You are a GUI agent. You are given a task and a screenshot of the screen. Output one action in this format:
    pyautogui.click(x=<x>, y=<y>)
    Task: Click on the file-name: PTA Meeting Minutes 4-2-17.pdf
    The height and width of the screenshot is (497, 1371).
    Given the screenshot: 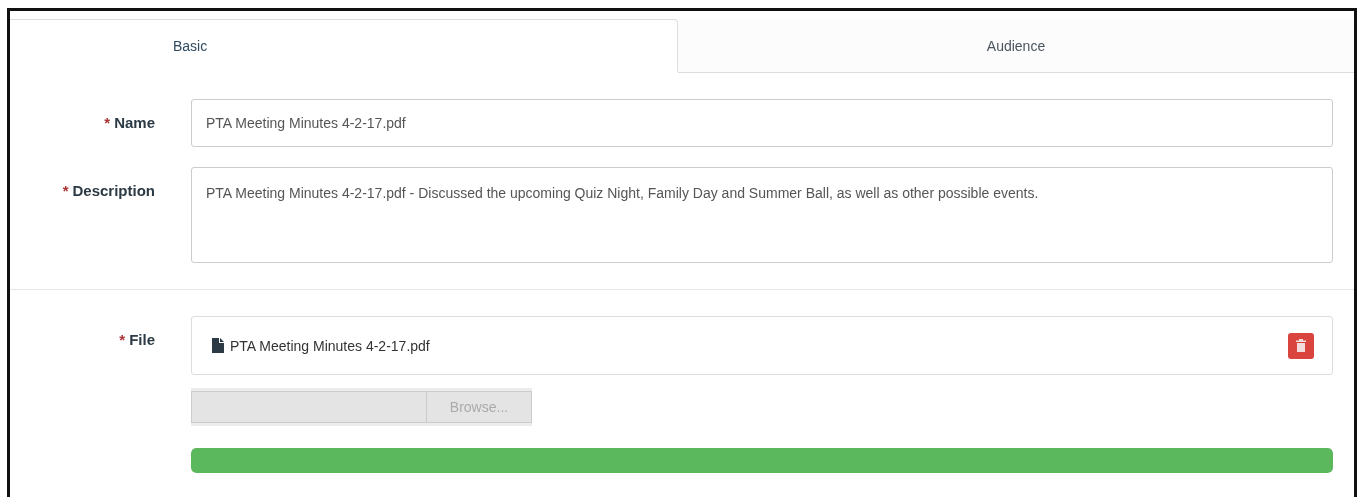 What is the action you would take?
    pyautogui.click(x=330, y=345)
    